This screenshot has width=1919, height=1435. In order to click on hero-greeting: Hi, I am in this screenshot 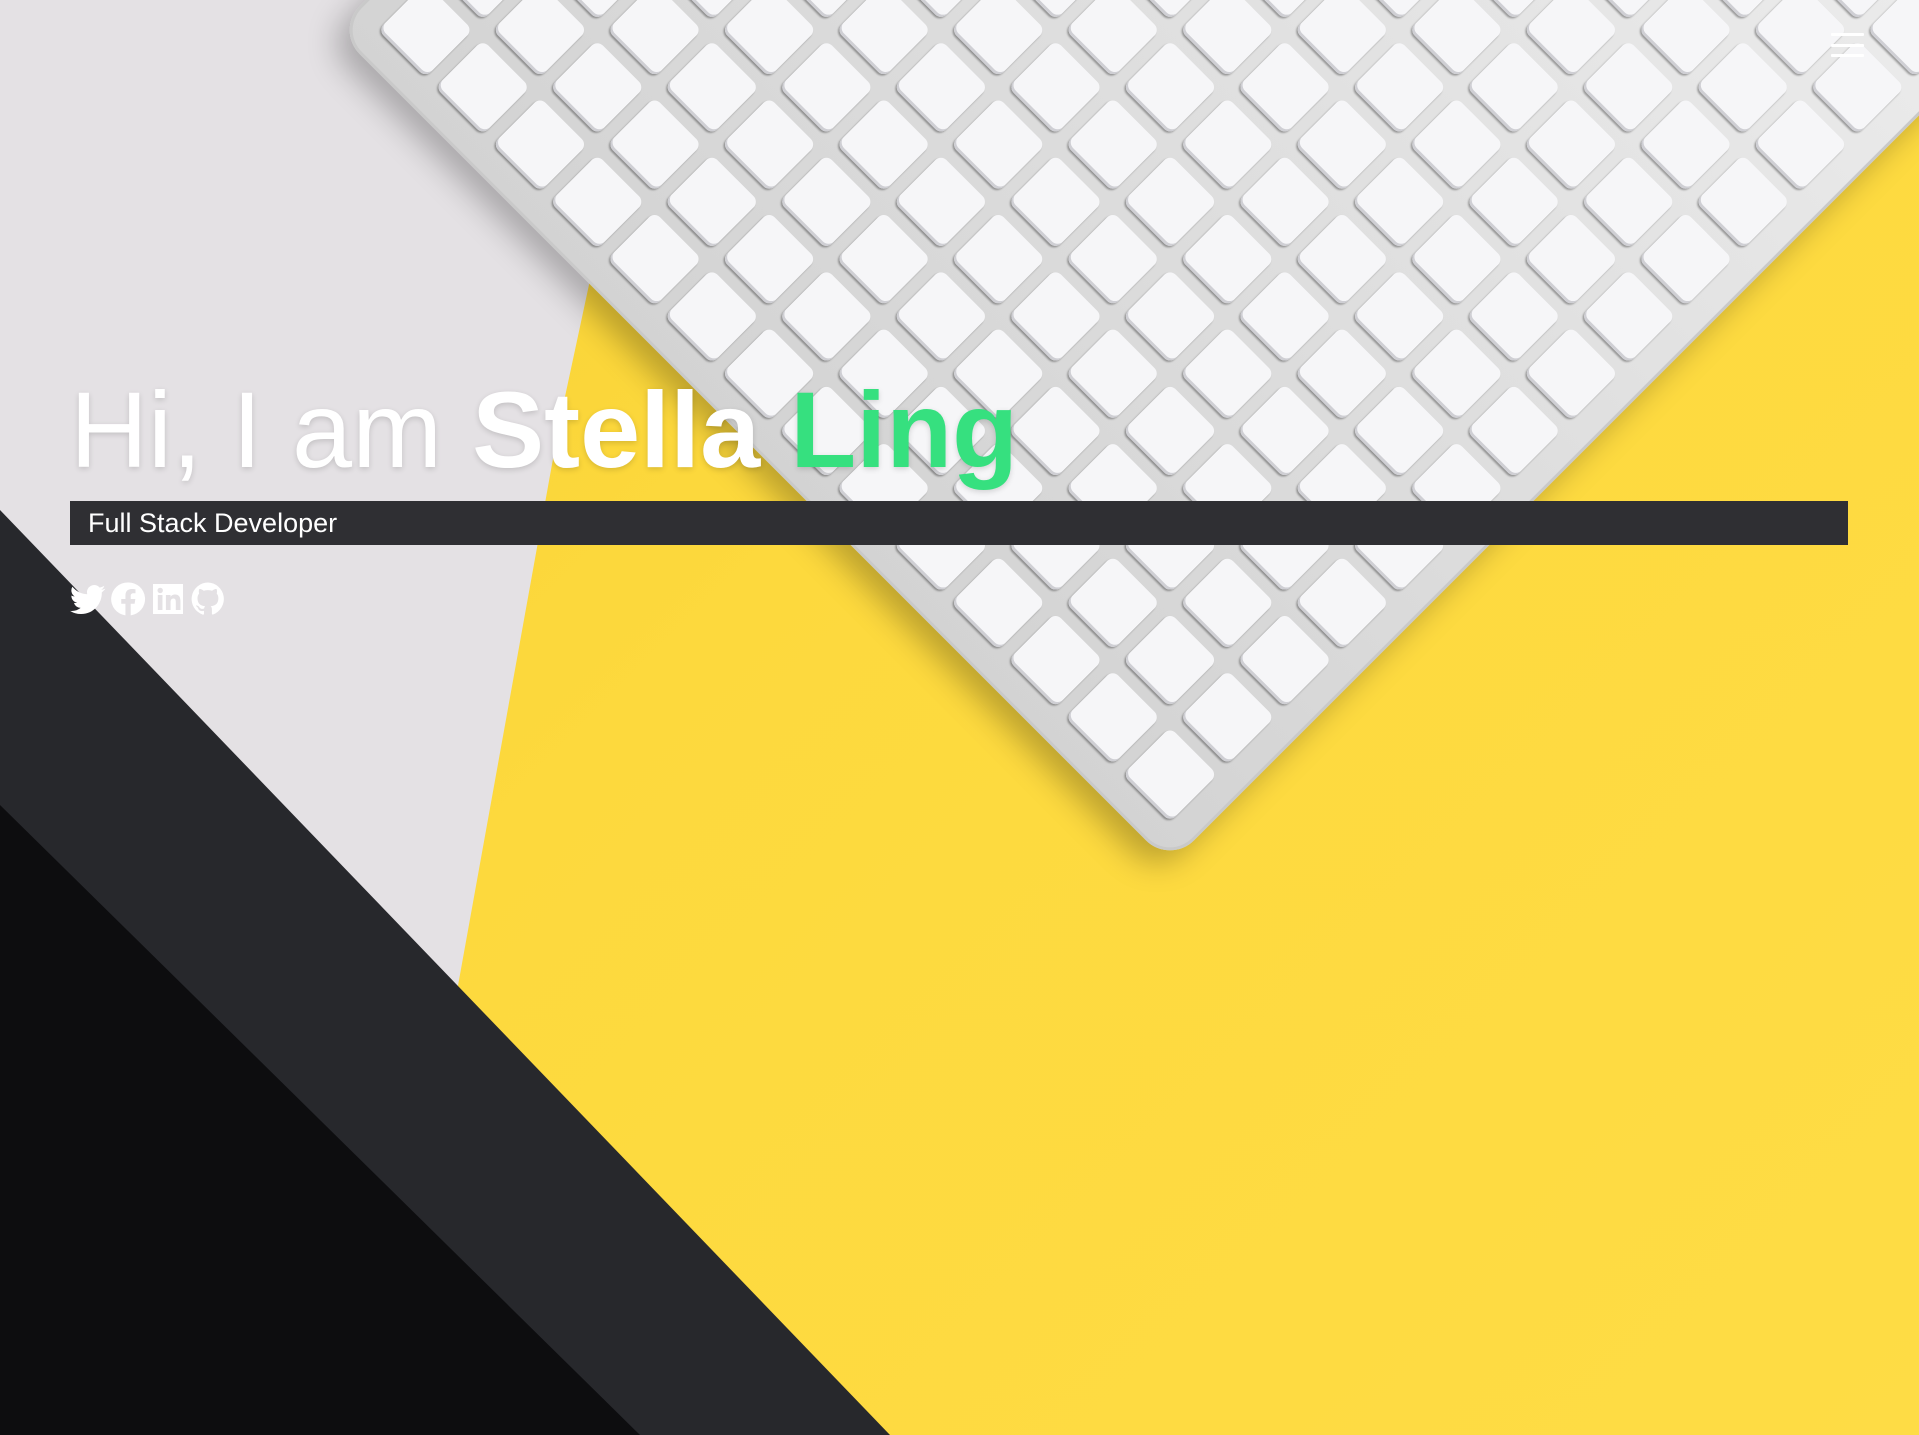, I will do `click(256, 429)`.